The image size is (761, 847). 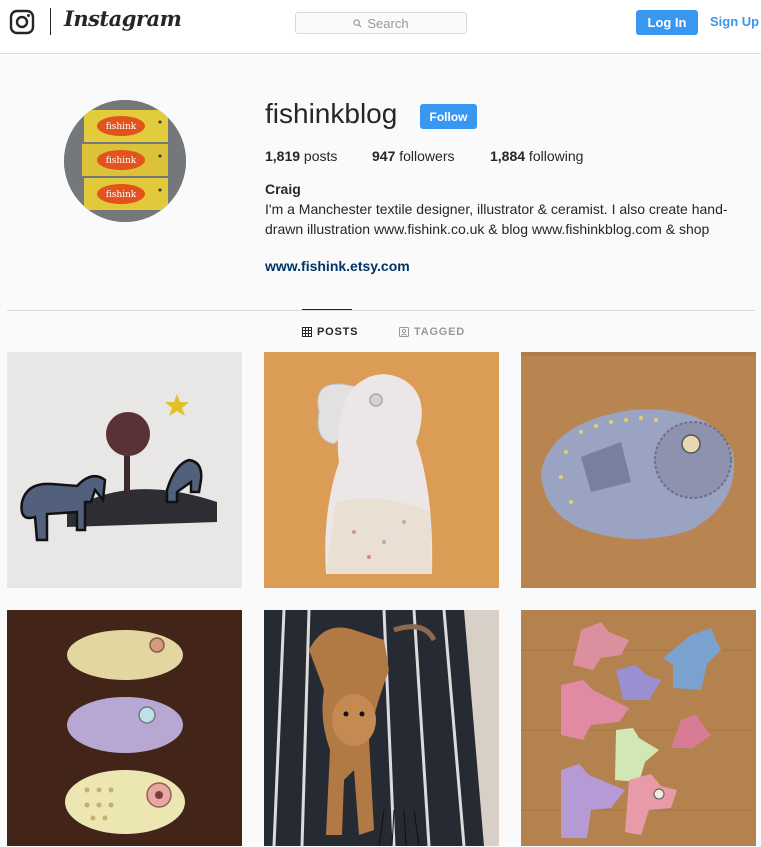 I want to click on tab-tagged: TAGGED, so click(x=432, y=332).